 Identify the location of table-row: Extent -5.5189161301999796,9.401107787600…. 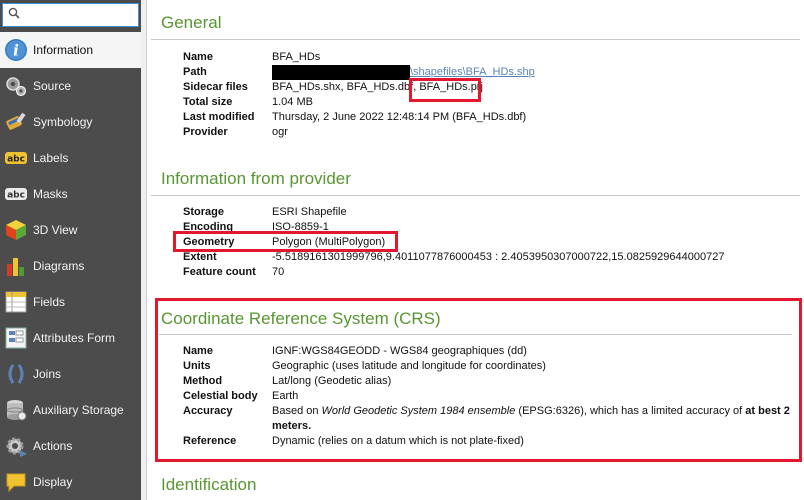
(453, 257).